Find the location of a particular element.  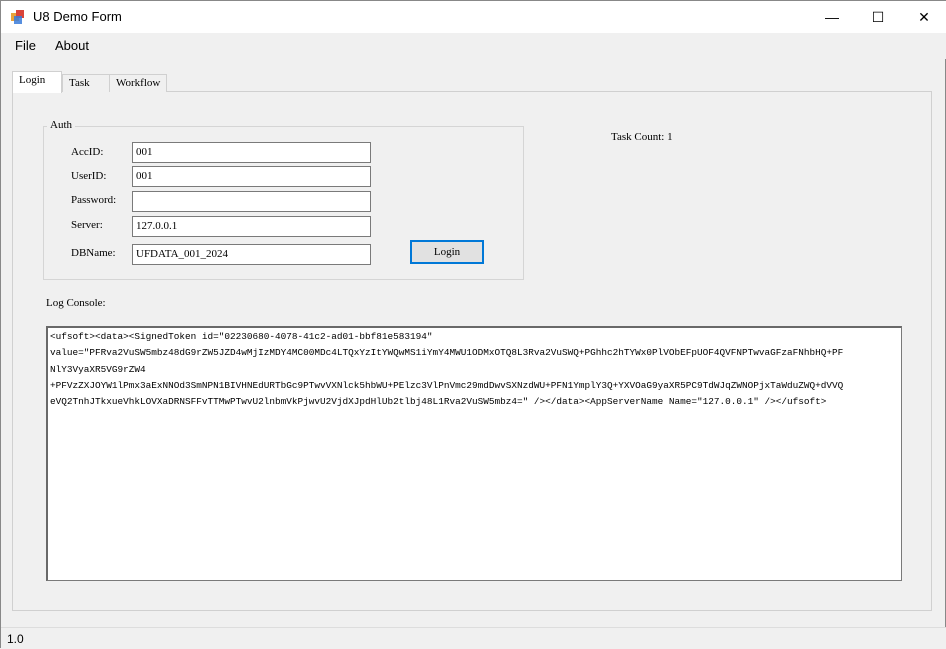

menu-bar: File About is located at coordinates (473, 46).